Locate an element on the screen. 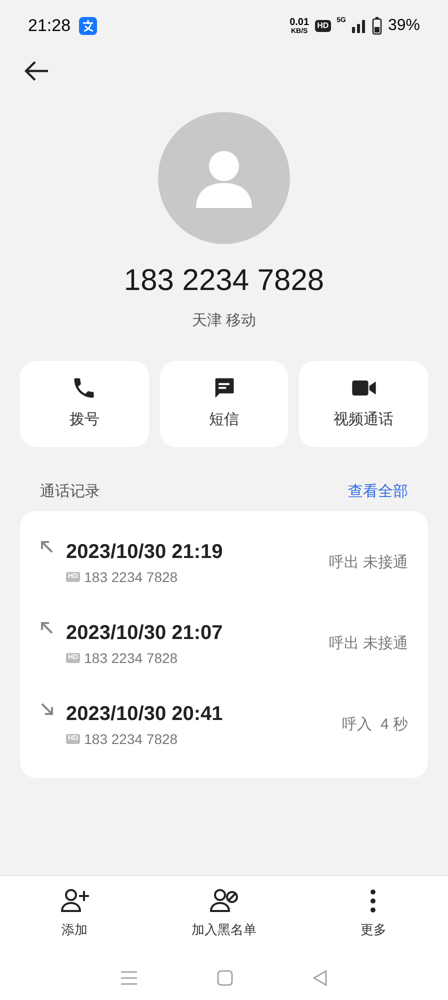 Image resolution: width=448 pixels, height=1000 pixels. call-time: 2023/10/30 21:19 is located at coordinates (145, 552).